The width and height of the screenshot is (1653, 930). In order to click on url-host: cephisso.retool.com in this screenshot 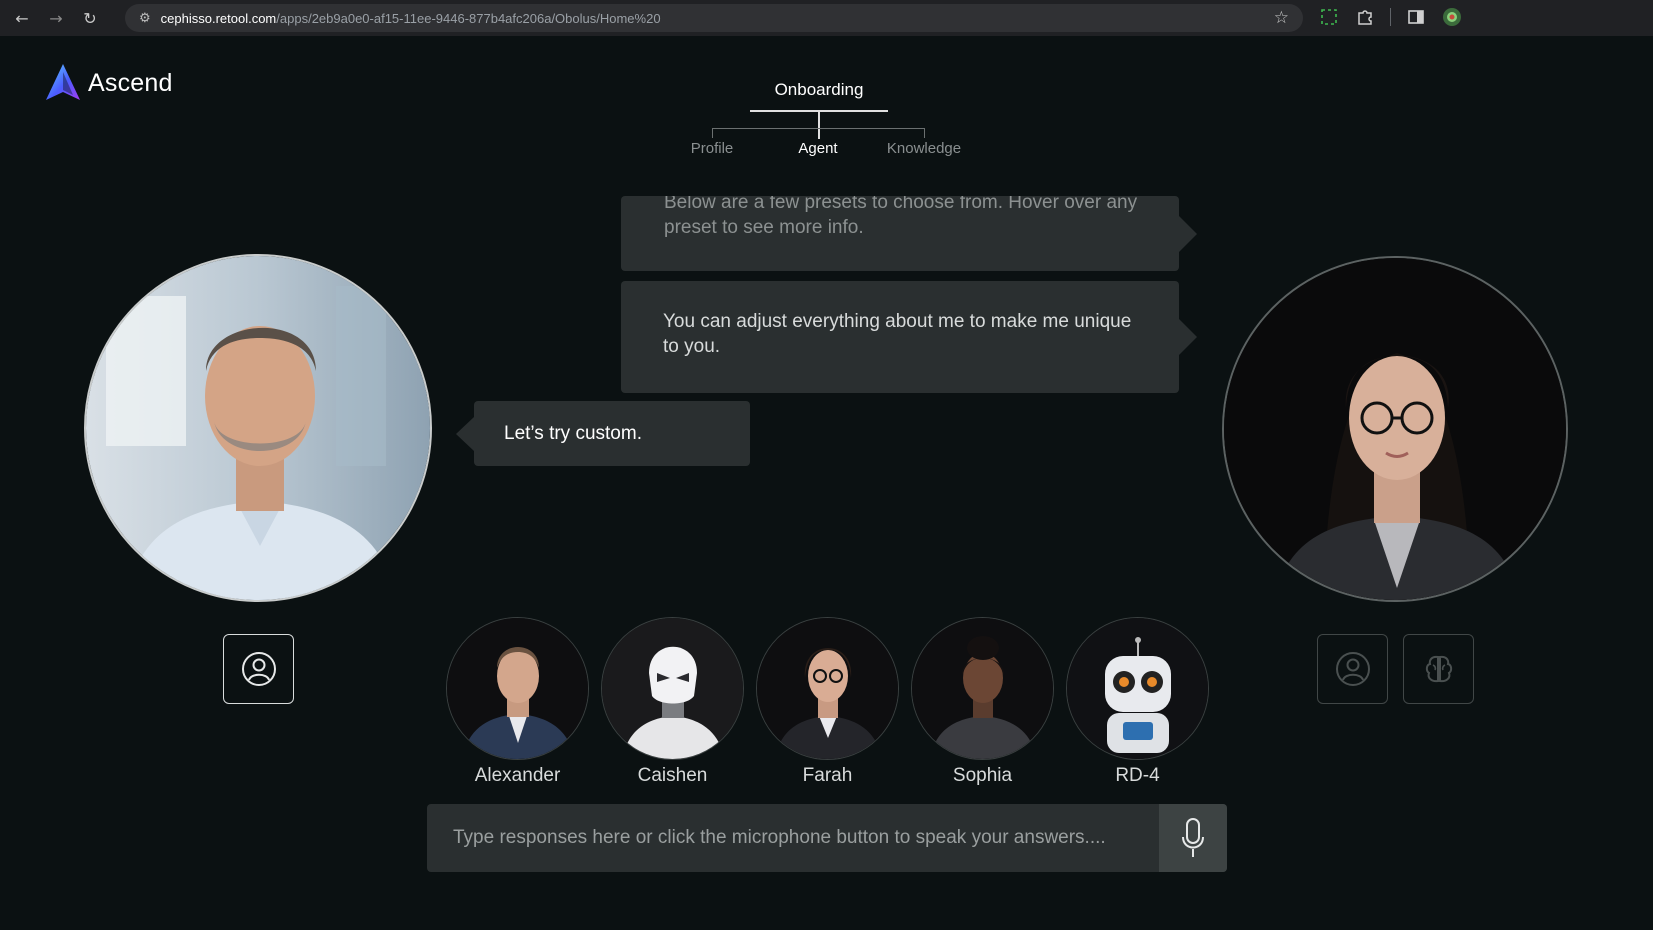, I will do `click(218, 18)`.